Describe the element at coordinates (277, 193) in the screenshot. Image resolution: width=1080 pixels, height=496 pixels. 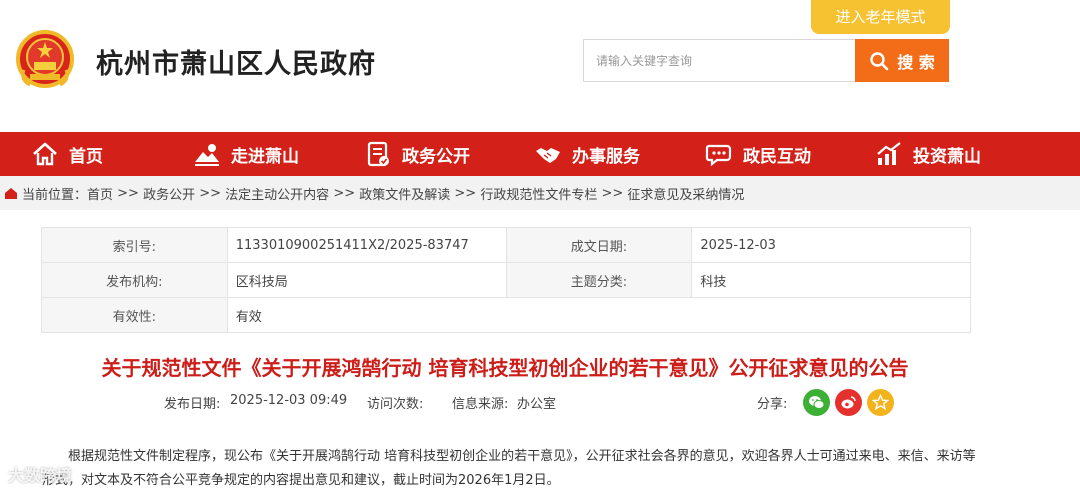
I see `breadcrumb-statutory: 法定主动公开内容` at that location.